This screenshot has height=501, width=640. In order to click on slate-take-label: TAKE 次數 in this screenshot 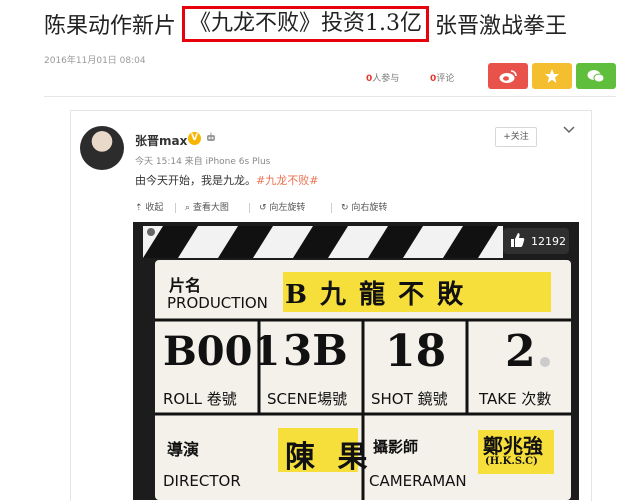, I will do `click(515, 398)`.